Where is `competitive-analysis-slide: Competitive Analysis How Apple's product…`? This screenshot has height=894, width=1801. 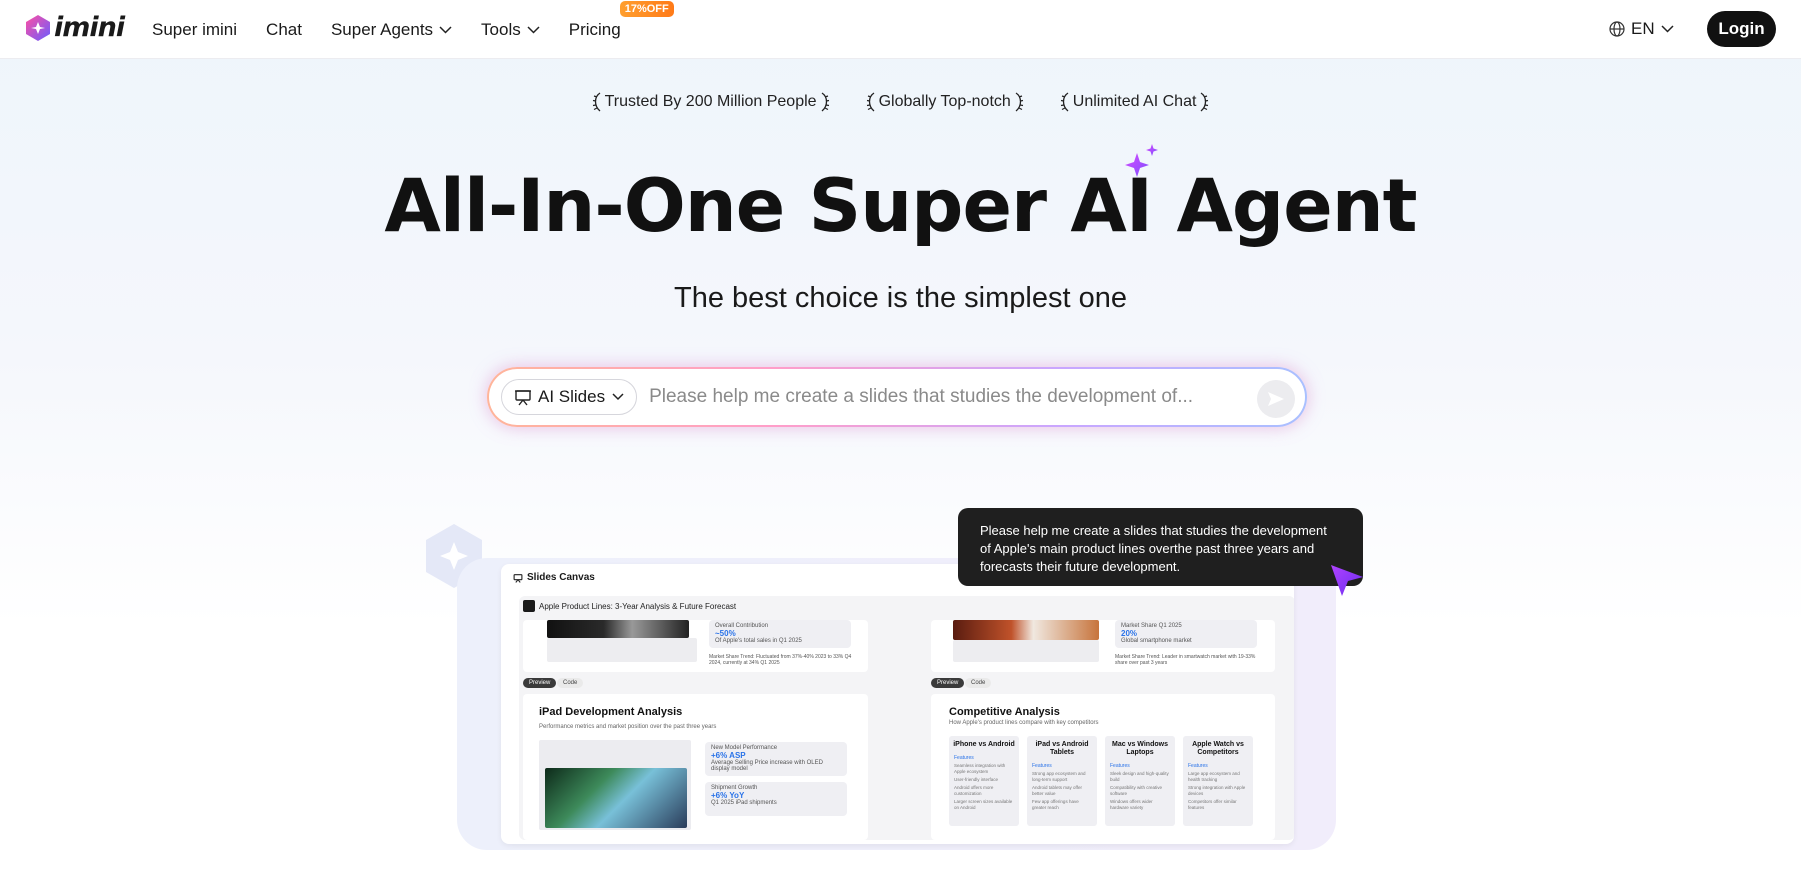
competitive-analysis-slide: Competitive Analysis How Apple's product… is located at coordinates (1103, 767).